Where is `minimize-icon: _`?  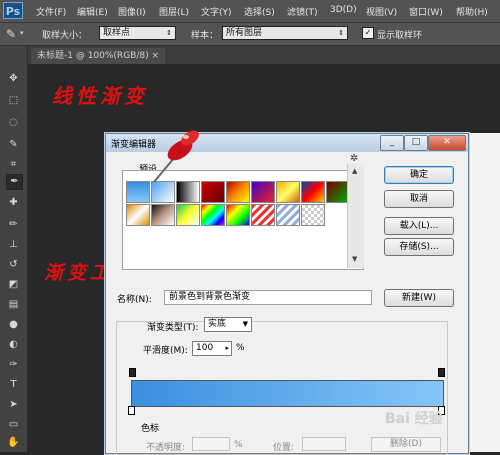 minimize-icon: _ is located at coordinates (392, 143).